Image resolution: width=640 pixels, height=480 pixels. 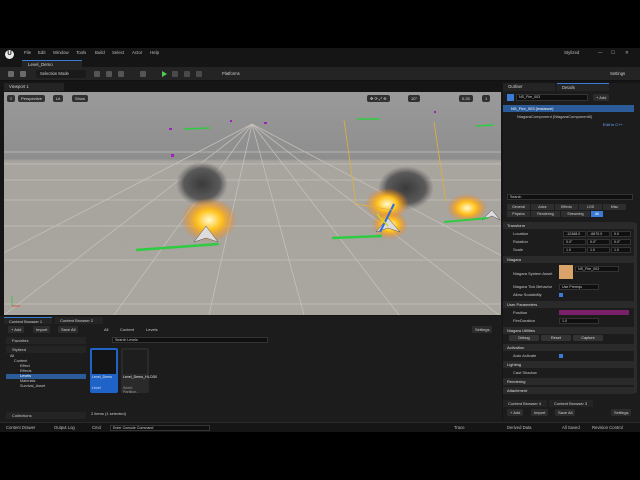 I want to click on console-command-input: Enter Console Command, so click(x=160, y=428).